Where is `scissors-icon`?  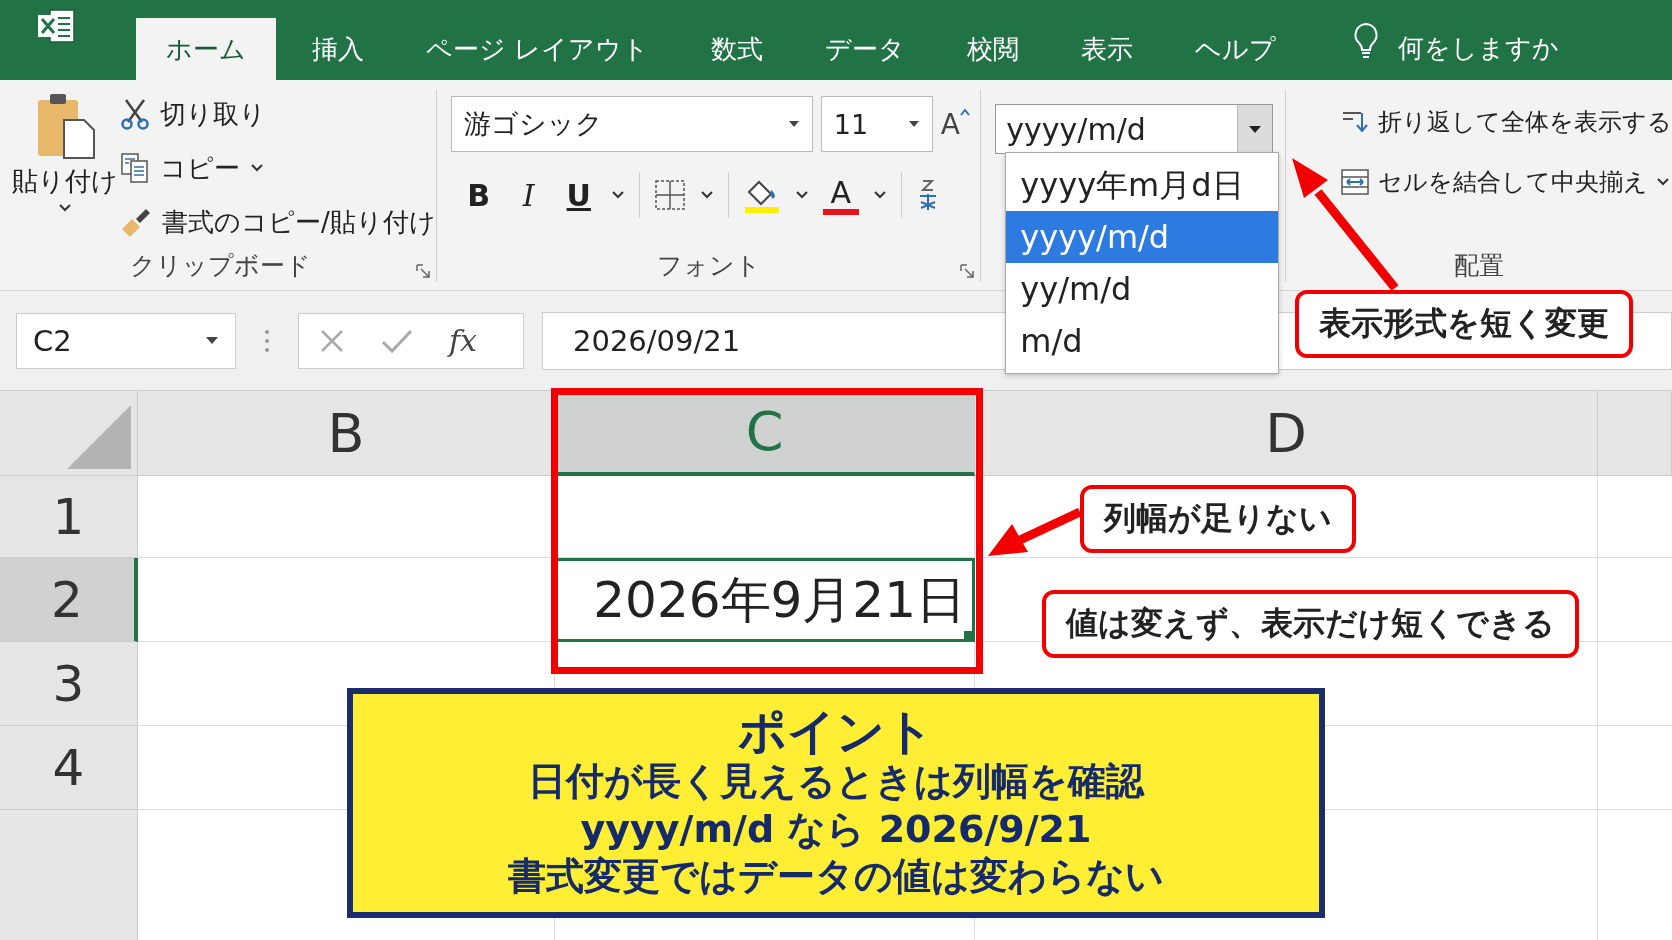
scissors-icon is located at coordinates (135, 114).